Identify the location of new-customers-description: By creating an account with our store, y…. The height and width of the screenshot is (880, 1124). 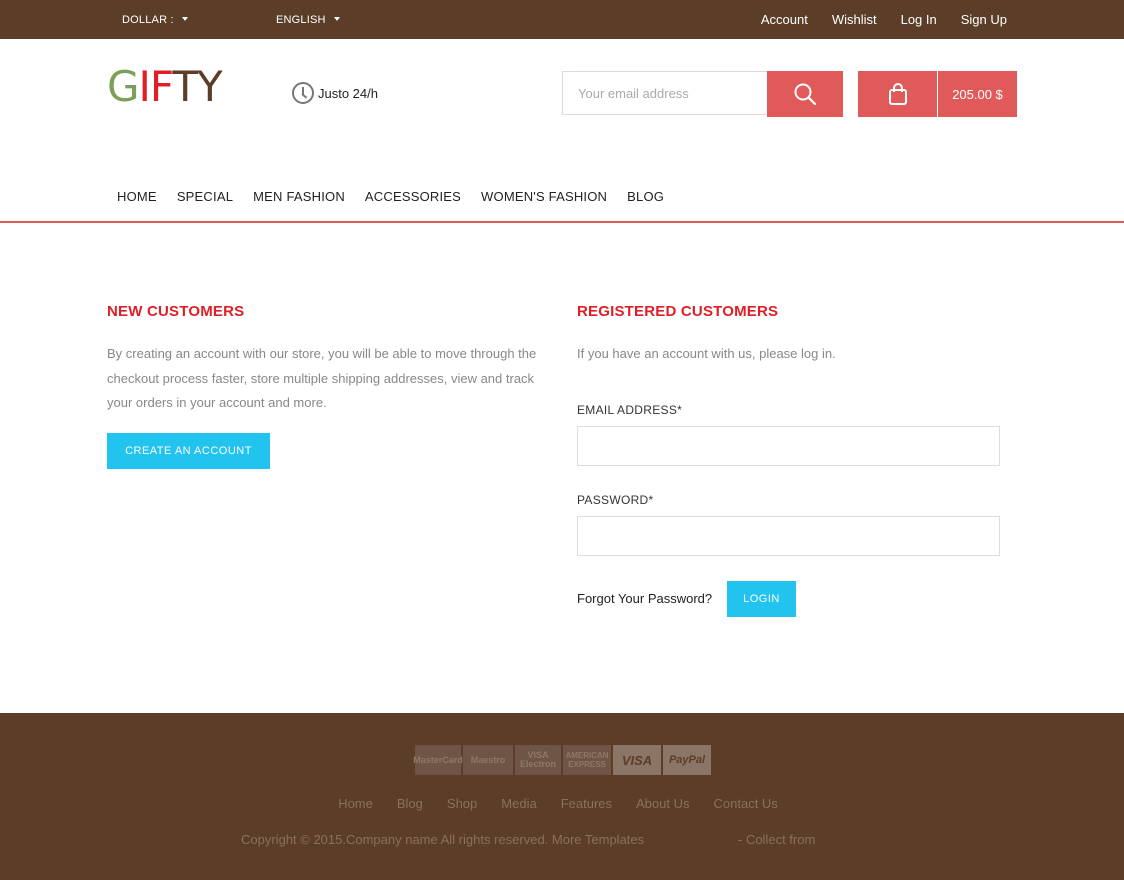
(322, 378).